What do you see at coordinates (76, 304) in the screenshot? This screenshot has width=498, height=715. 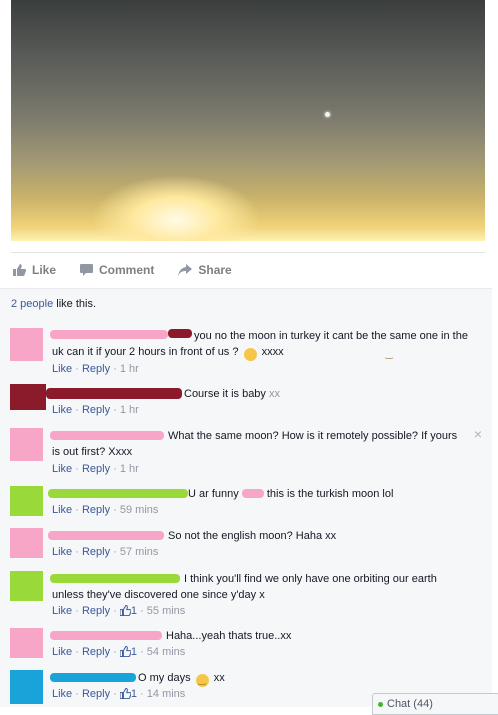 I see `likes-suffix: like this.` at bounding box center [76, 304].